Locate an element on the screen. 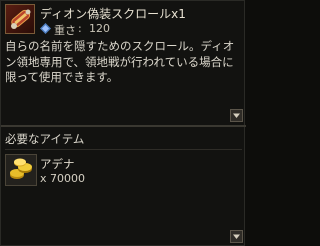 The width and height of the screenshot is (320, 246). item-header: ディオン偽装スクロールx1 重さ : 120 is located at coordinates (123, 21).